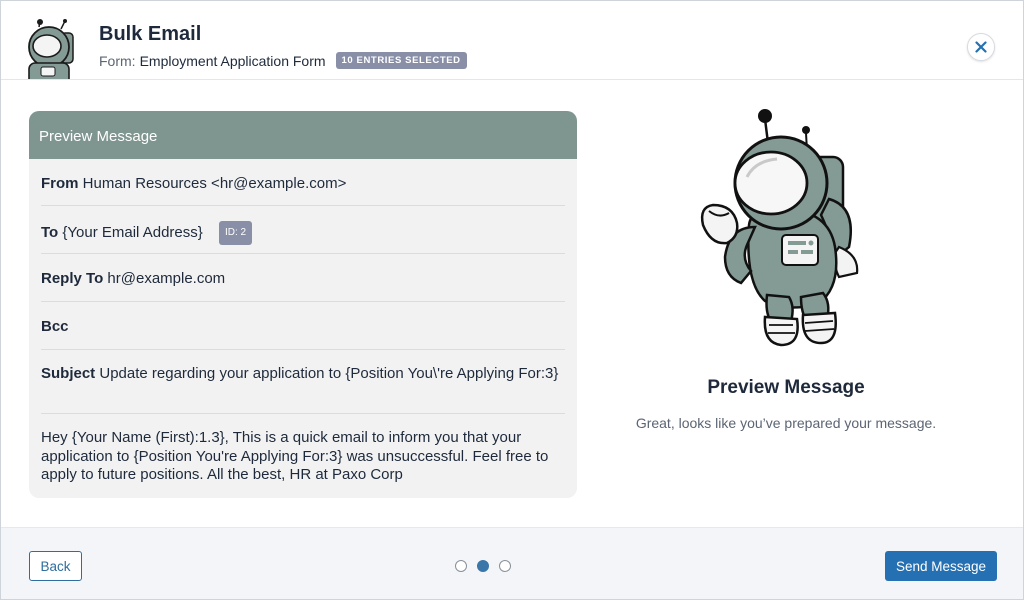  What do you see at coordinates (303, 135) in the screenshot?
I see `preview-card-heading: Preview Message` at bounding box center [303, 135].